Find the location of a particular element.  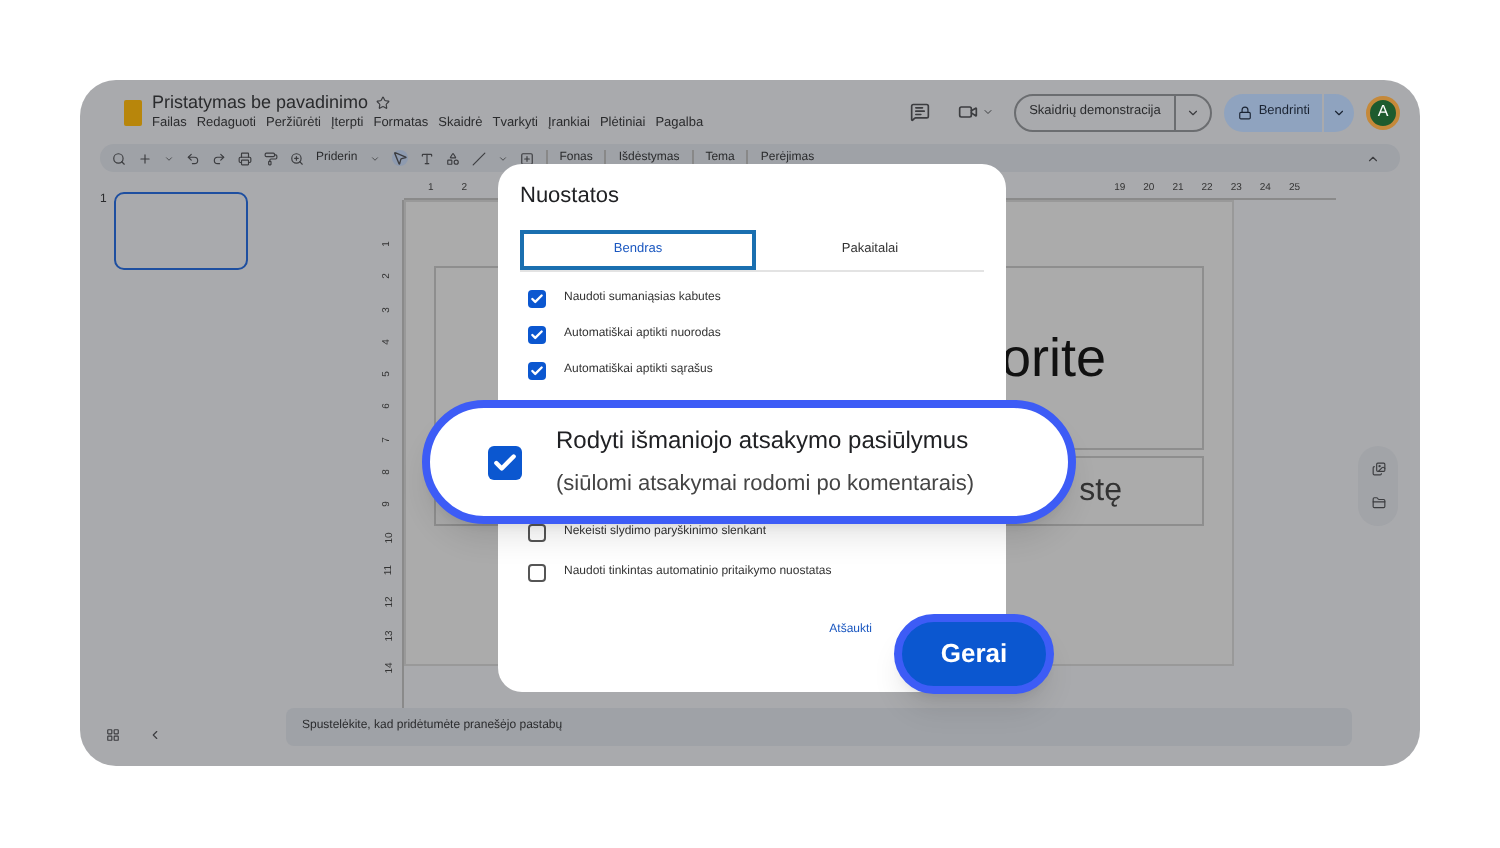

chevron-left-icon is located at coordinates (155, 735).